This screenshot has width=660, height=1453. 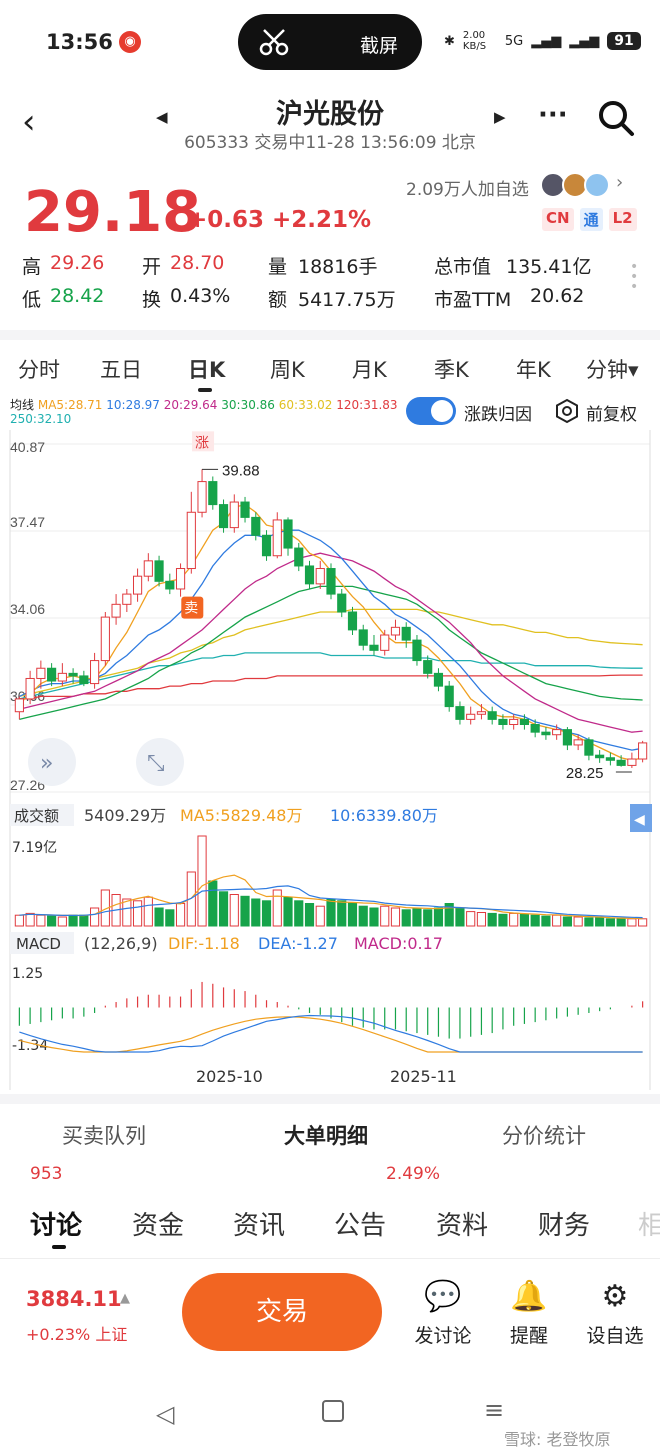 What do you see at coordinates (282, 1312) in the screenshot?
I see `trade-button: 交易` at bounding box center [282, 1312].